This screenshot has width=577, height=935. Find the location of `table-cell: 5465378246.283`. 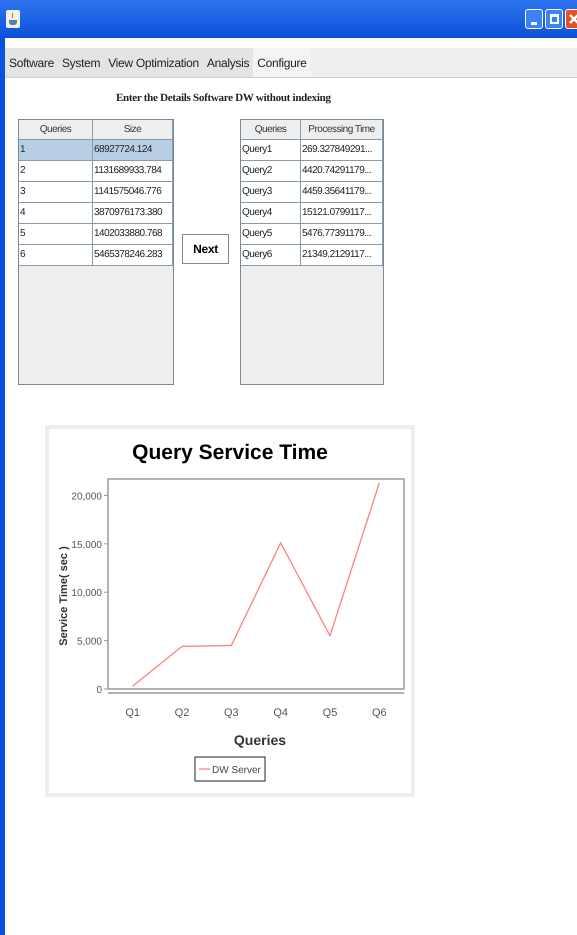

table-cell: 5465378246.283 is located at coordinates (133, 255).